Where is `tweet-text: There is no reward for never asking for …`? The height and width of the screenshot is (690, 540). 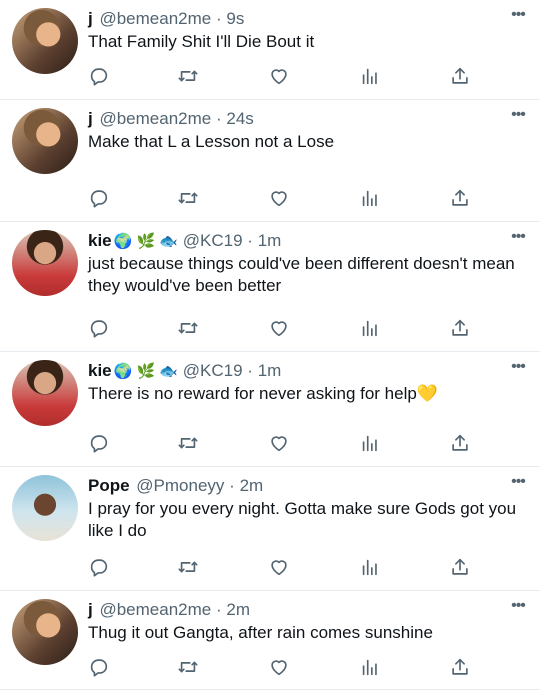
tweet-text: There is no reward for never asking for … is located at coordinates (263, 393).